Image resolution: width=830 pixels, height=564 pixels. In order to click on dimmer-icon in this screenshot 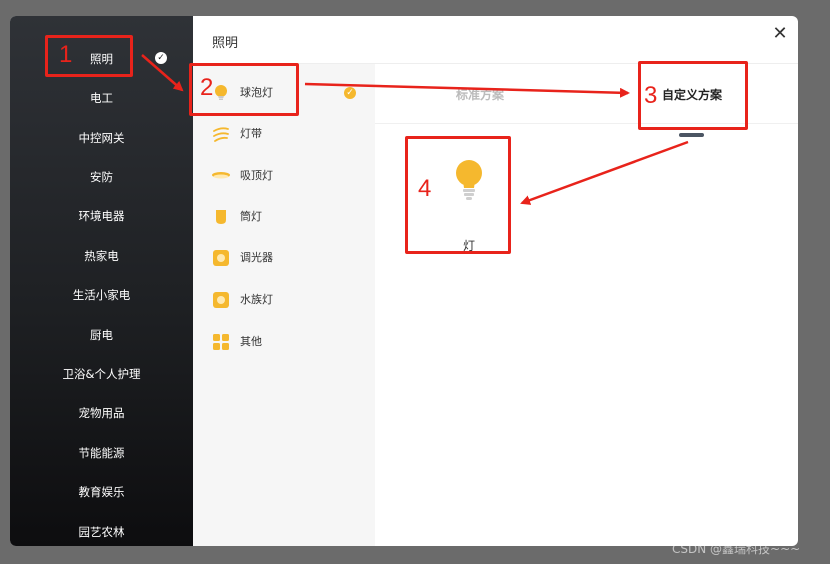, I will do `click(221, 258)`.